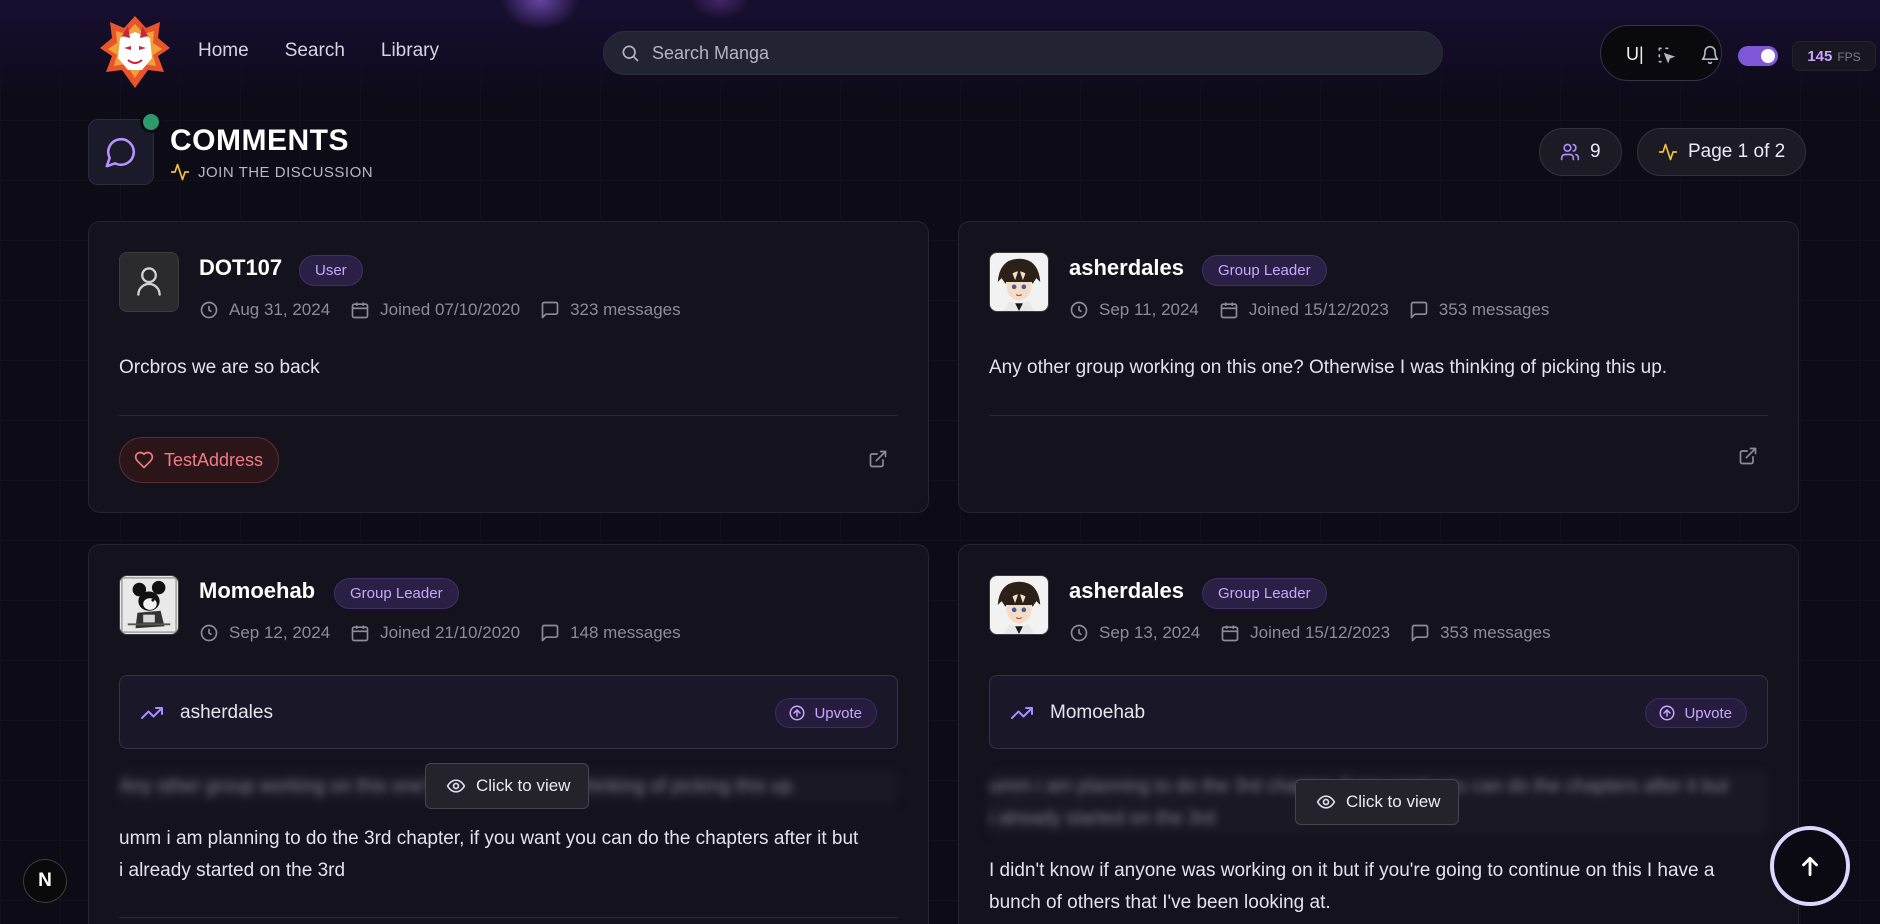  I want to click on joined-date: Joined 07/10/2020, so click(450, 309).